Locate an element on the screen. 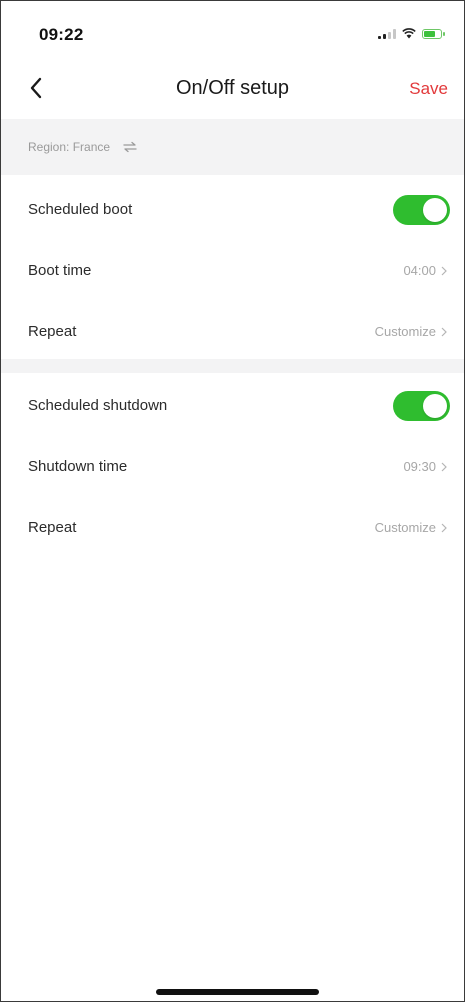 The width and height of the screenshot is (465, 1002). shutdown-time-value-group: 09:30 is located at coordinates (425, 466).